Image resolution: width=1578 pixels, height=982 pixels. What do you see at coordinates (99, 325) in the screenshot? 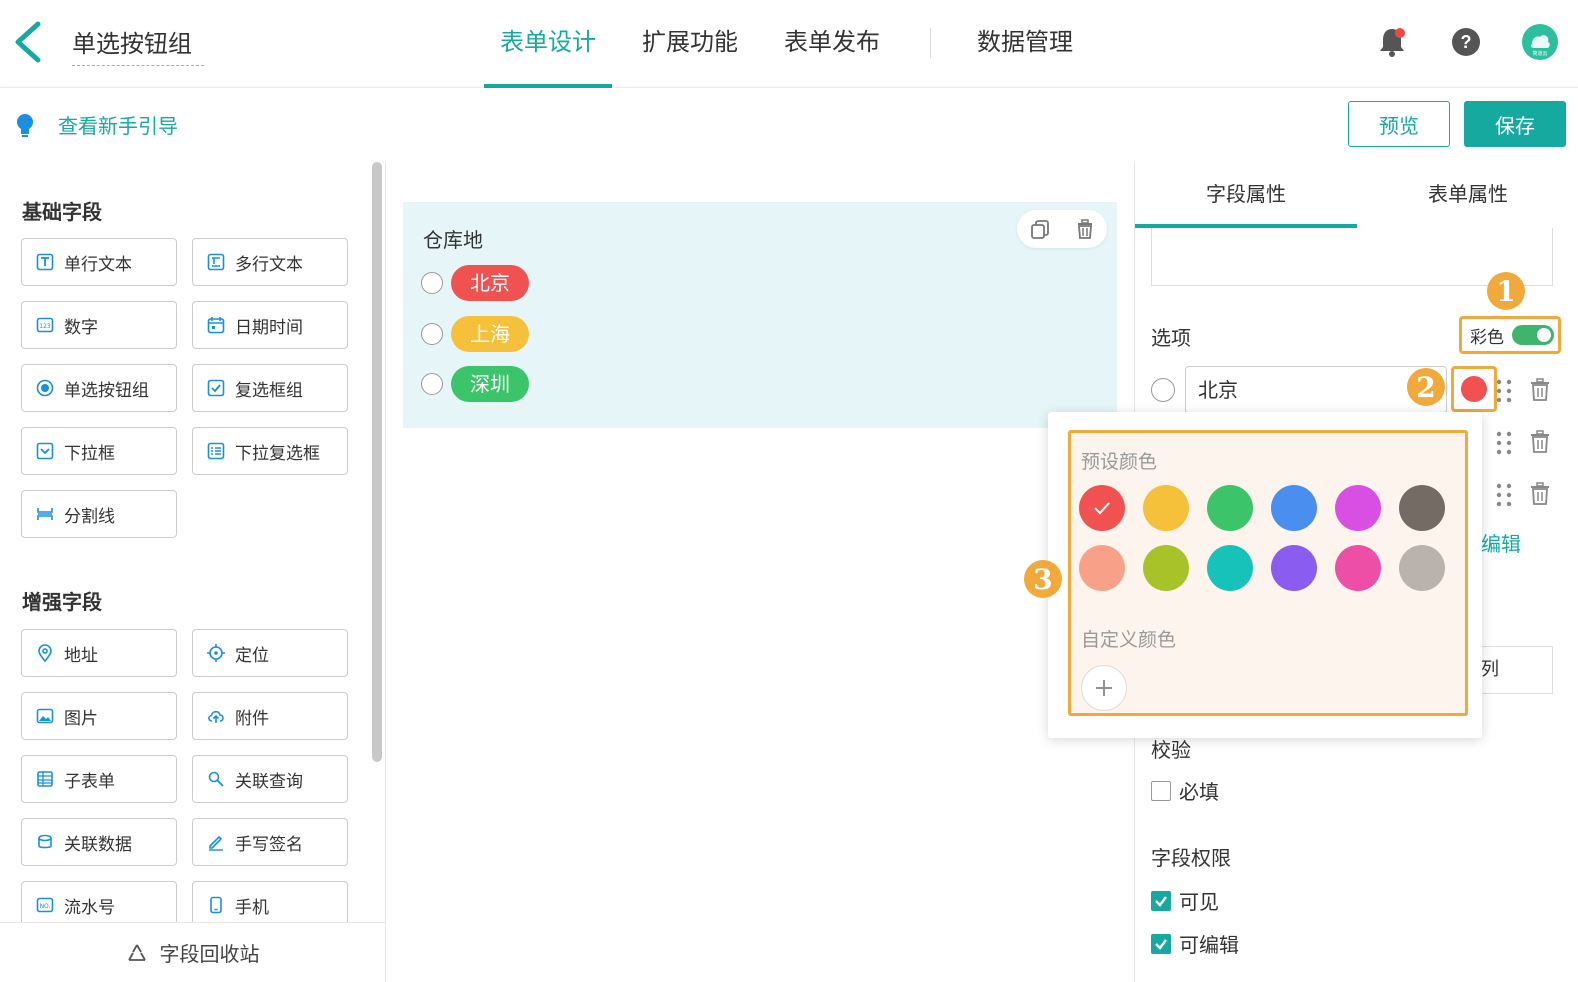
I see `field-button: 123 数字` at bounding box center [99, 325].